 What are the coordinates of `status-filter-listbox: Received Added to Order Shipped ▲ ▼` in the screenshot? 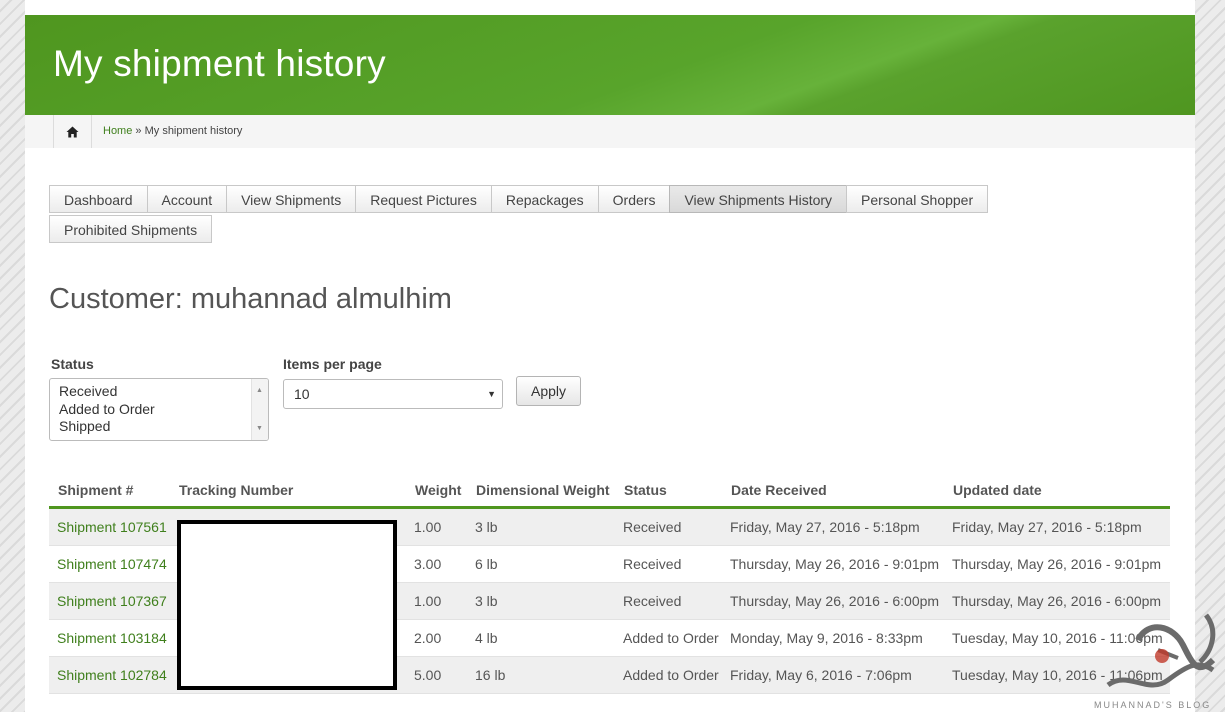 It's located at (159, 409).